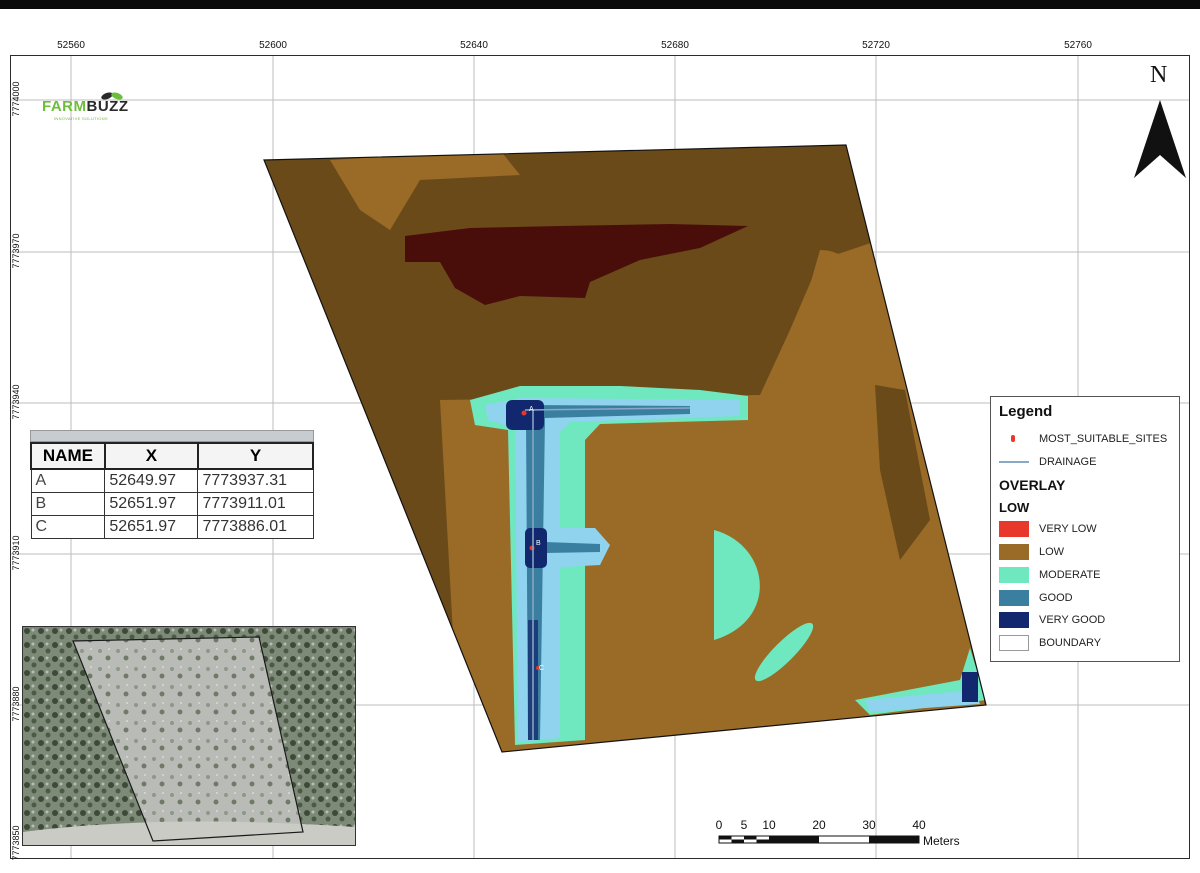 This screenshot has height=873, width=1200. What do you see at coordinates (255, 480) in the screenshot?
I see `table-cell: 7773937.31` at bounding box center [255, 480].